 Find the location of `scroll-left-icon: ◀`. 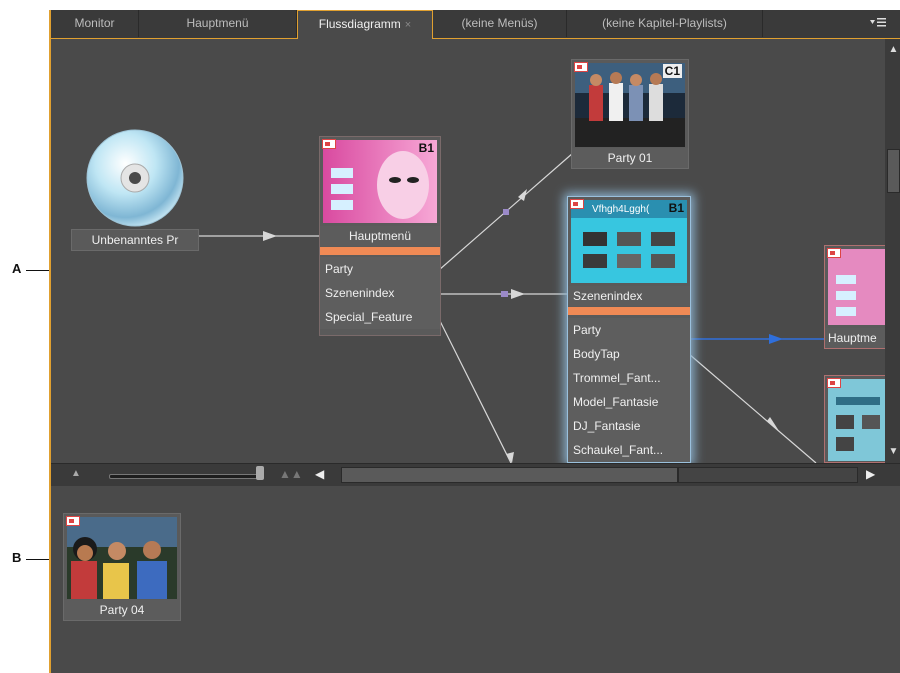

scroll-left-icon: ◀ is located at coordinates (319, 474).